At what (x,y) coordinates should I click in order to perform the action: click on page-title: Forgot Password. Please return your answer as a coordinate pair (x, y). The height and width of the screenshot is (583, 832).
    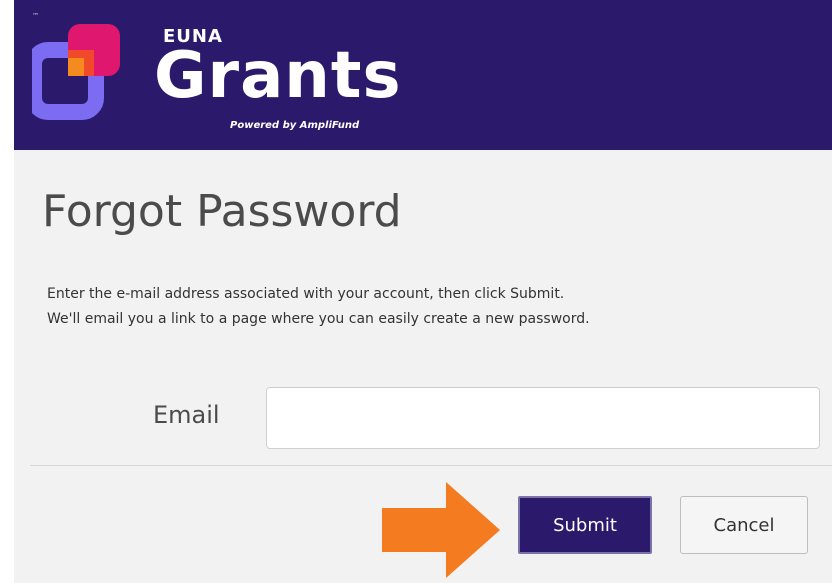
    Looking at the image, I should click on (222, 211).